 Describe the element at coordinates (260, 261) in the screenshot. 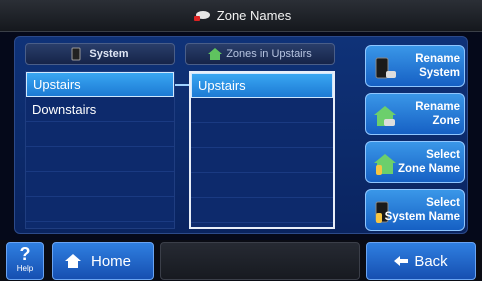

I see `footer-spacer` at that location.